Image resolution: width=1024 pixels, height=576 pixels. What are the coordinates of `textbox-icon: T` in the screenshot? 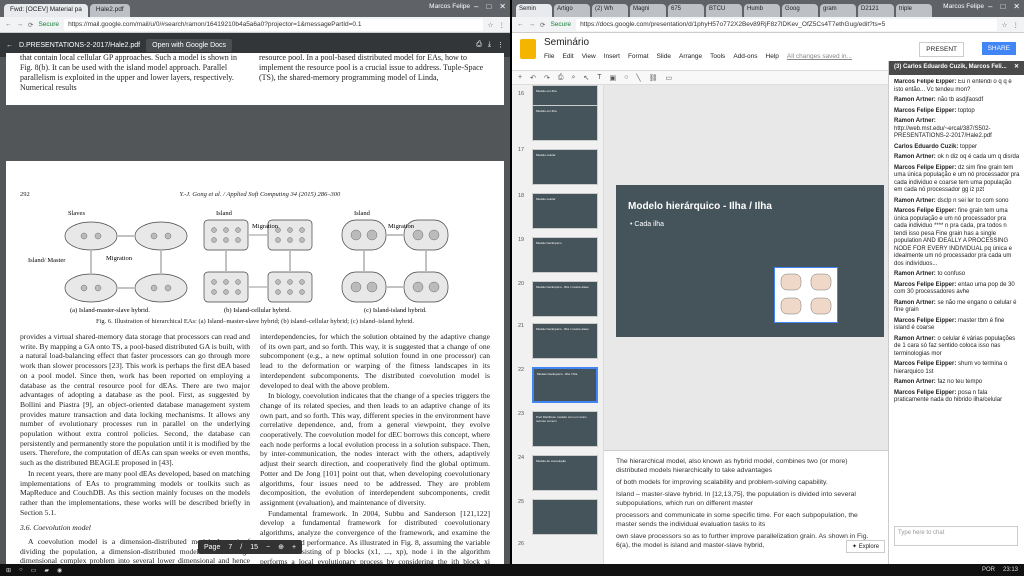 It's located at (599, 77).